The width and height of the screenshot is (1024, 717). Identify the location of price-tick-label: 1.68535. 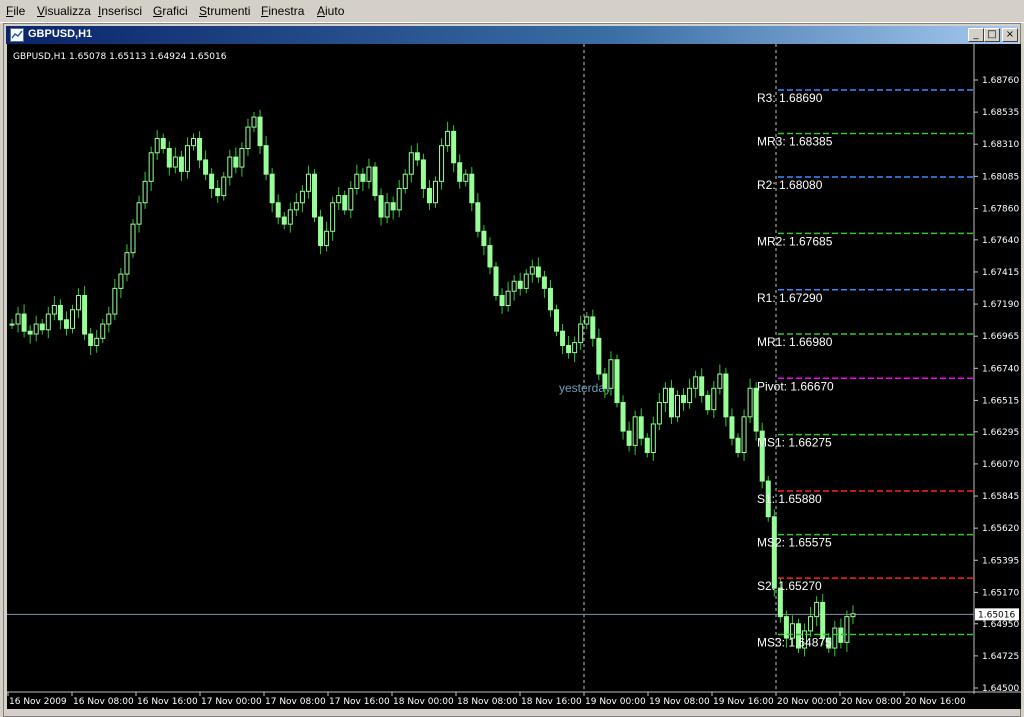
(1000, 113).